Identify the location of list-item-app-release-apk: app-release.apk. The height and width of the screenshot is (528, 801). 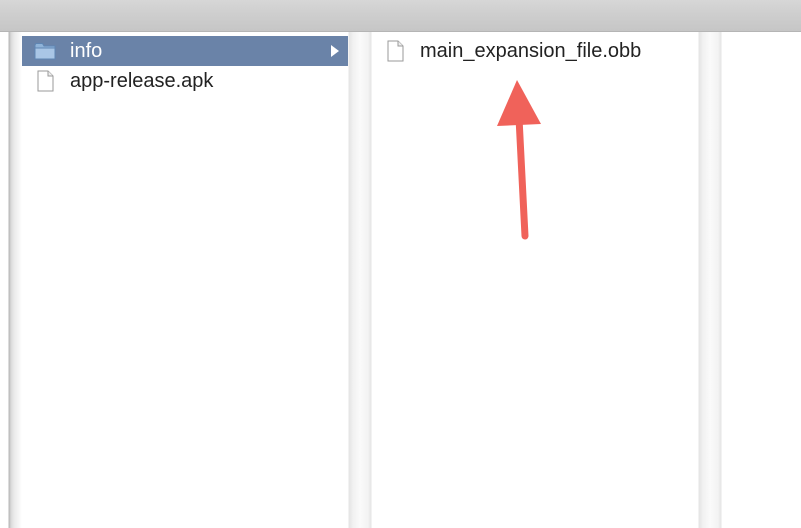
(185, 81).